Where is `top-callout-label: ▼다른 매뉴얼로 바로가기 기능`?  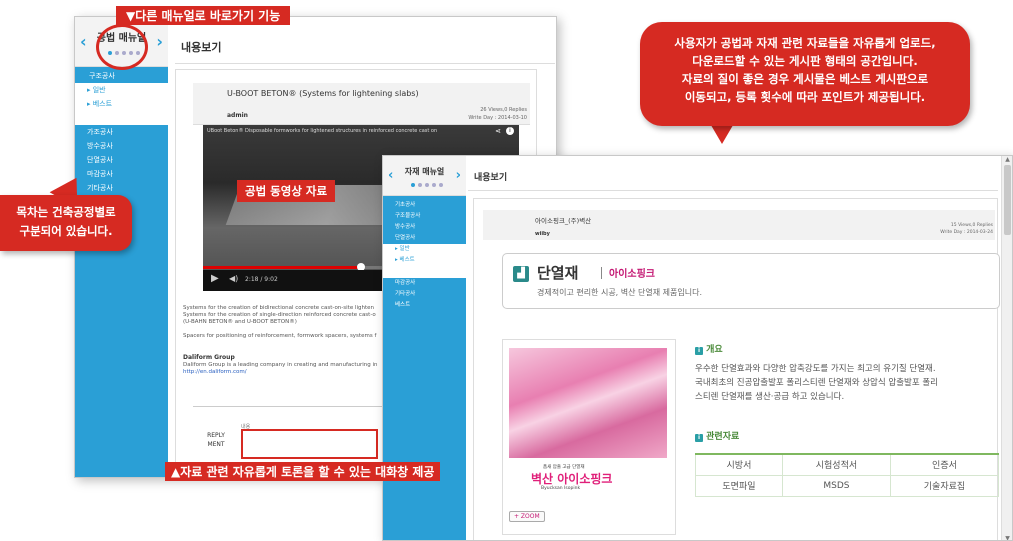 top-callout-label: ▼다른 매뉴얼로 바로가기 기능 is located at coordinates (203, 15).